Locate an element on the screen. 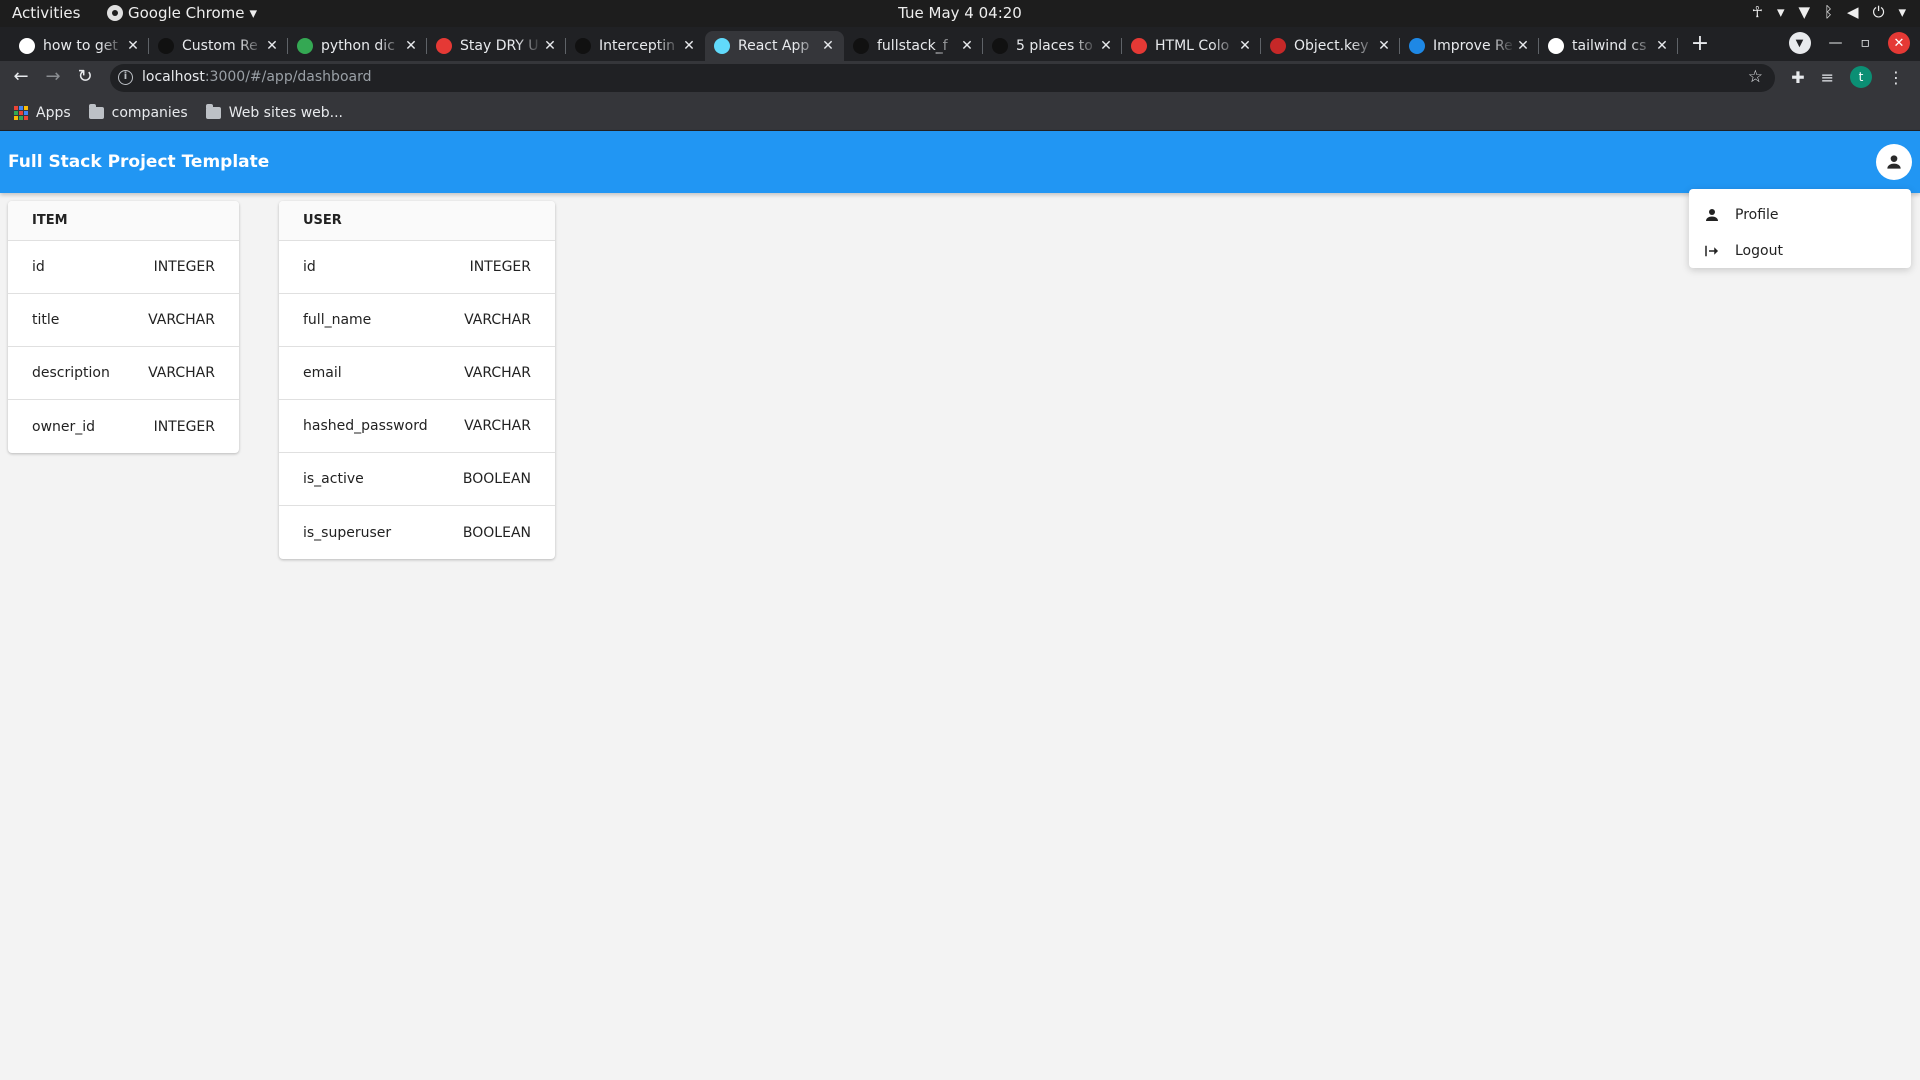  account-menu: Profile Logout is located at coordinates (1800, 228).